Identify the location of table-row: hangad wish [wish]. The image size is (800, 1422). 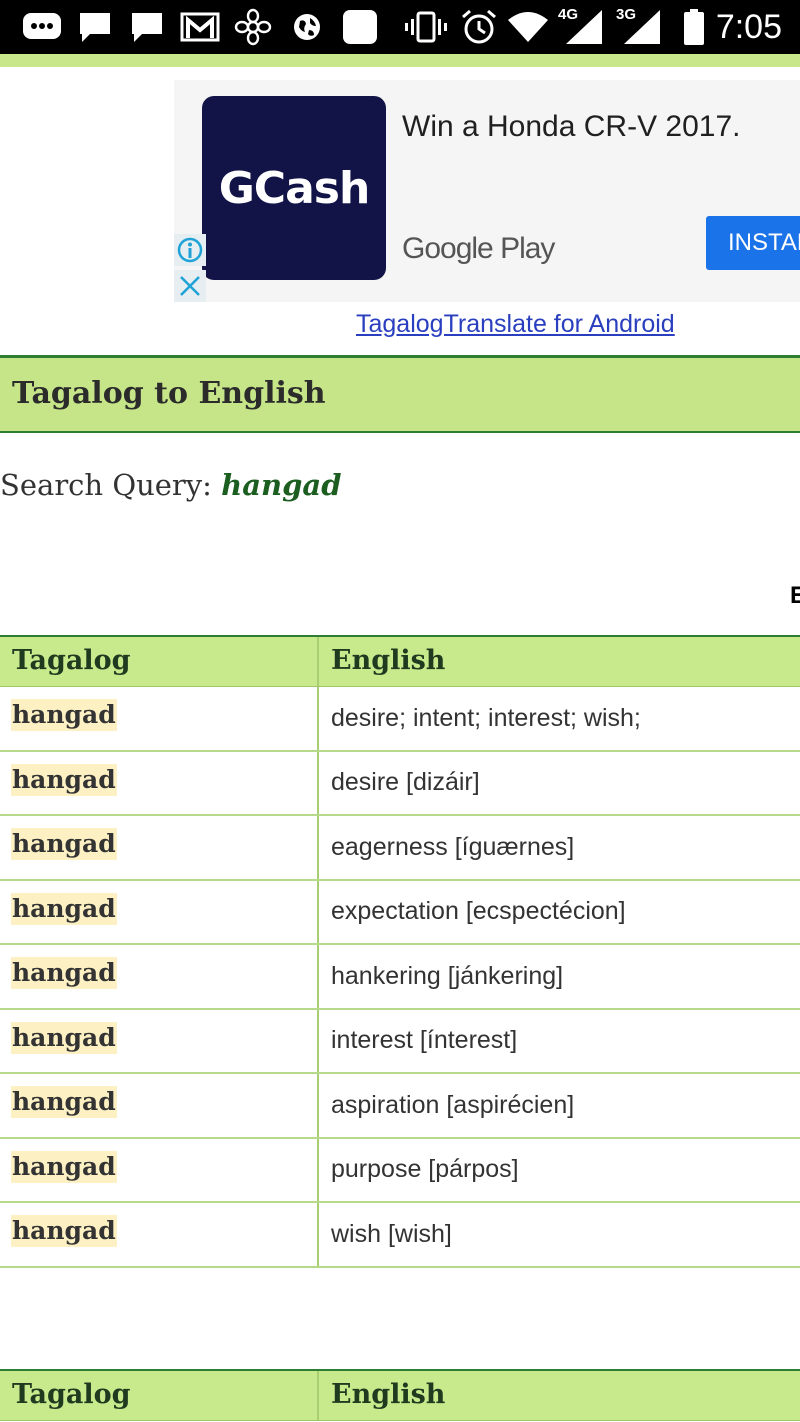
(400, 1235).